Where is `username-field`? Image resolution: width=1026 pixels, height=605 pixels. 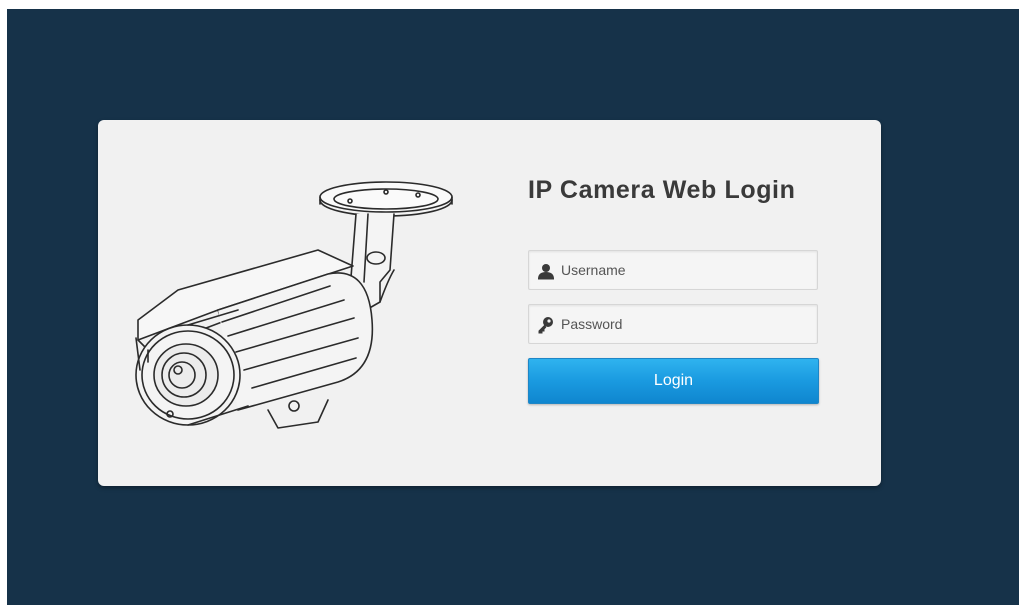
username-field is located at coordinates (673, 270).